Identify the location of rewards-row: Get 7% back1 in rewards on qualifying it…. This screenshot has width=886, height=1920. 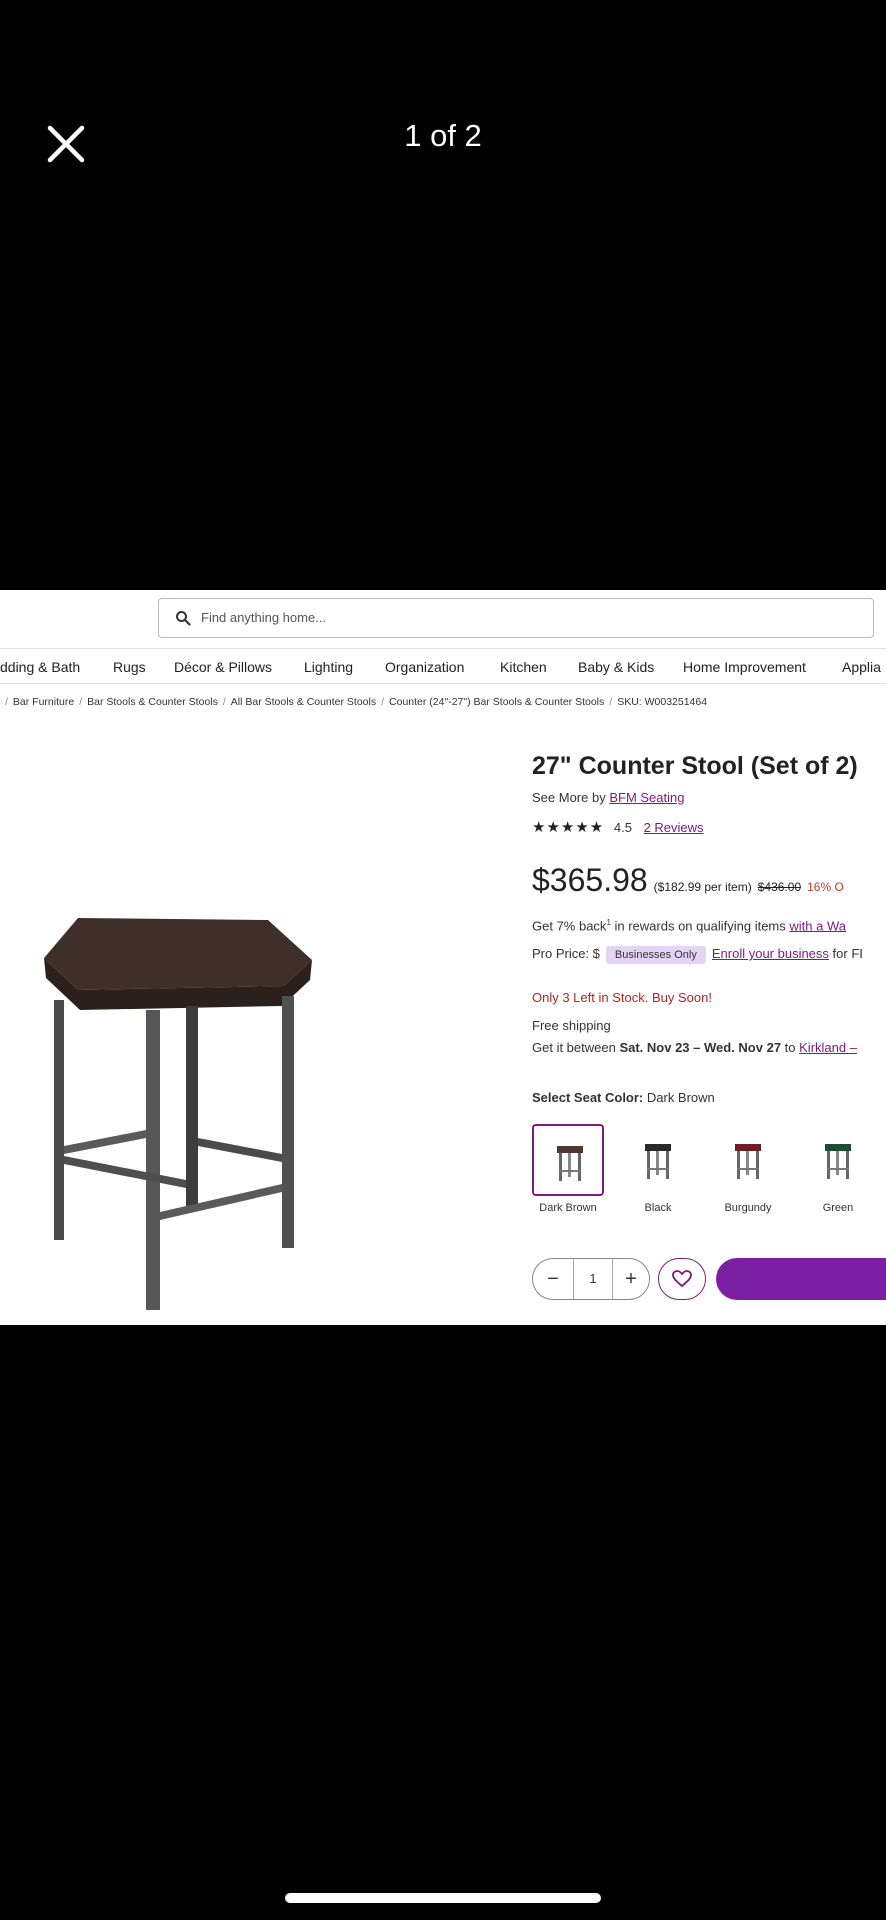
(689, 925).